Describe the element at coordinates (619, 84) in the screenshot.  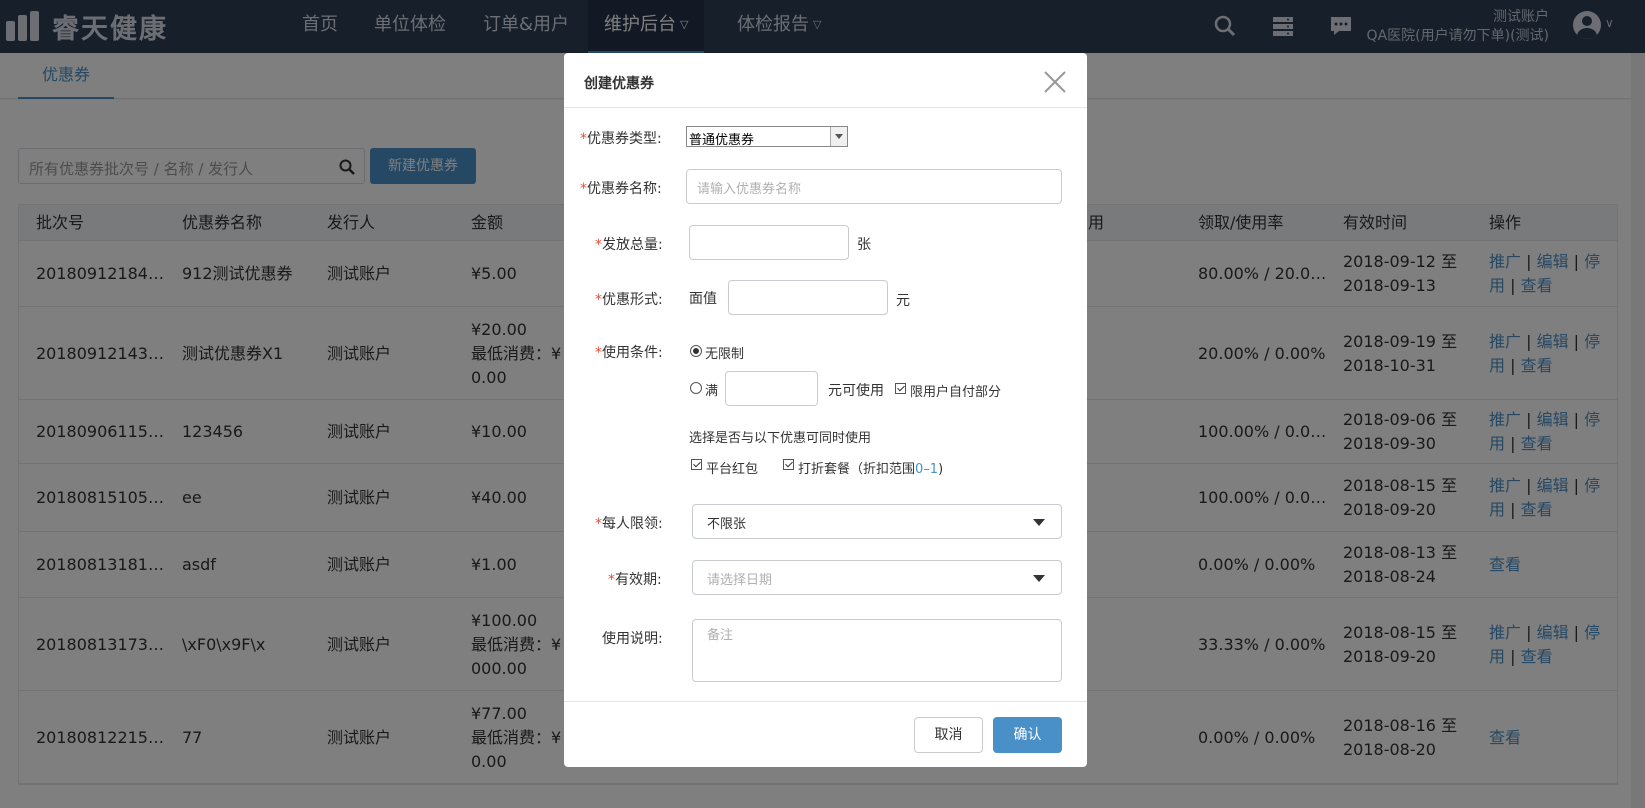
I see `dialog-title: 创建优惠券` at that location.